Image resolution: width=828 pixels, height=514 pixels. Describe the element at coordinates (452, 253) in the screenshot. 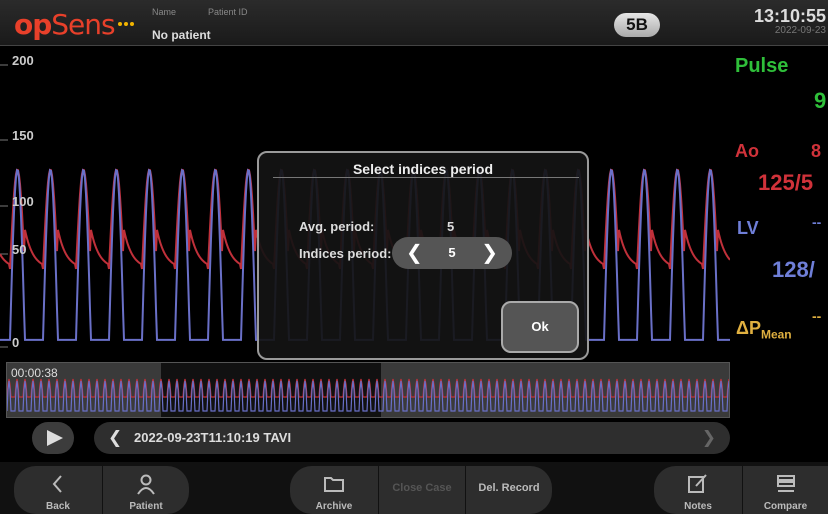

I see `indices-period-stepper: ❮ 5 ❯` at that location.